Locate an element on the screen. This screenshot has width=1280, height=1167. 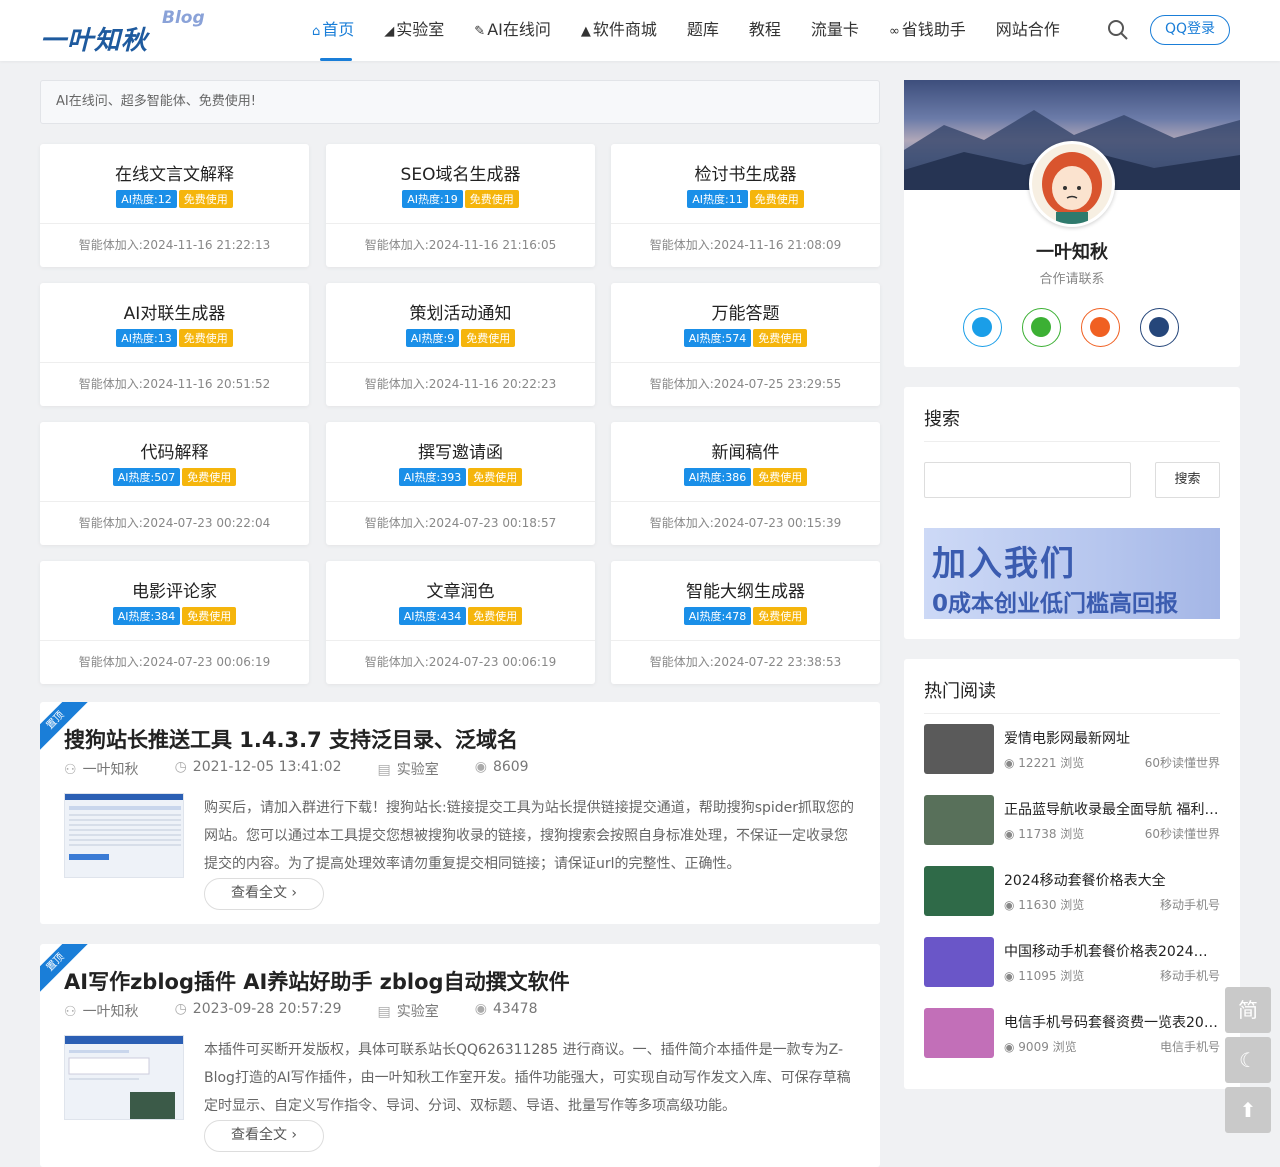
nav-item-7: ∞ 省钱助手 is located at coordinates (927, 30).